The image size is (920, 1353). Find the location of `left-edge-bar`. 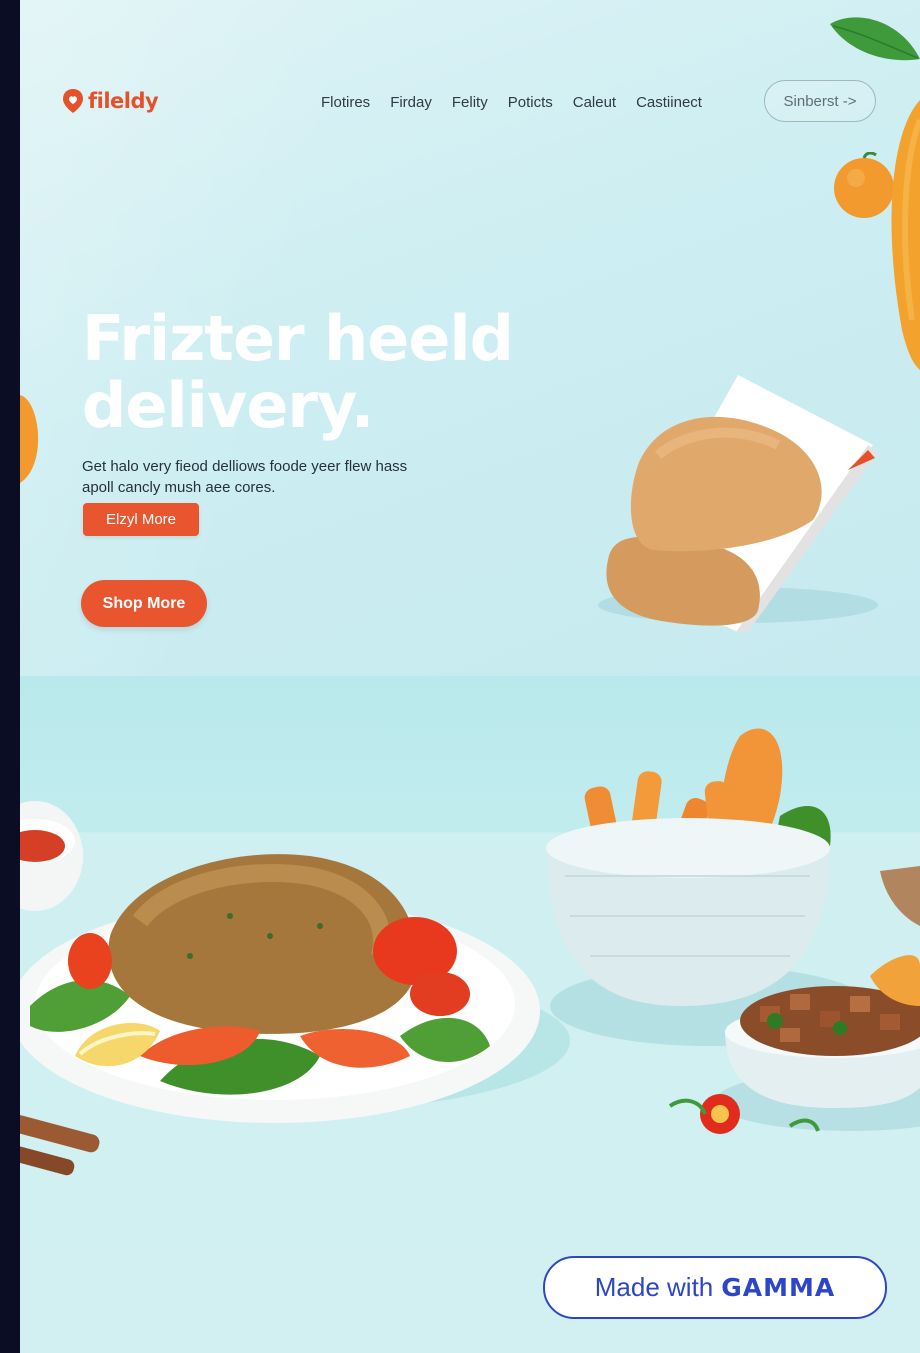

left-edge-bar is located at coordinates (10, 676).